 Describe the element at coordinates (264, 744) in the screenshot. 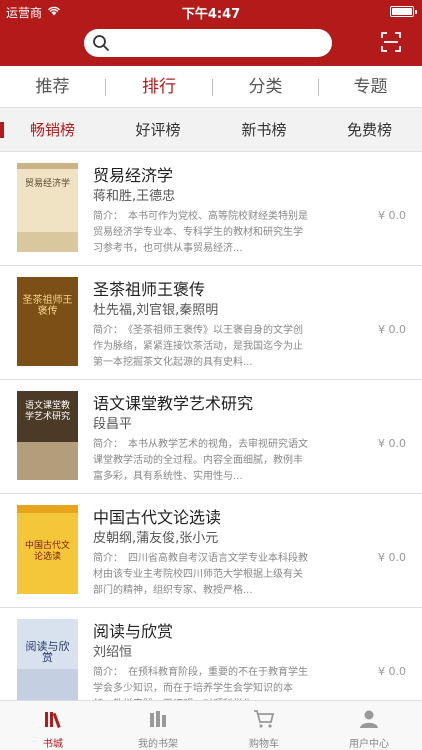

I see `nav-label: 购物车` at that location.